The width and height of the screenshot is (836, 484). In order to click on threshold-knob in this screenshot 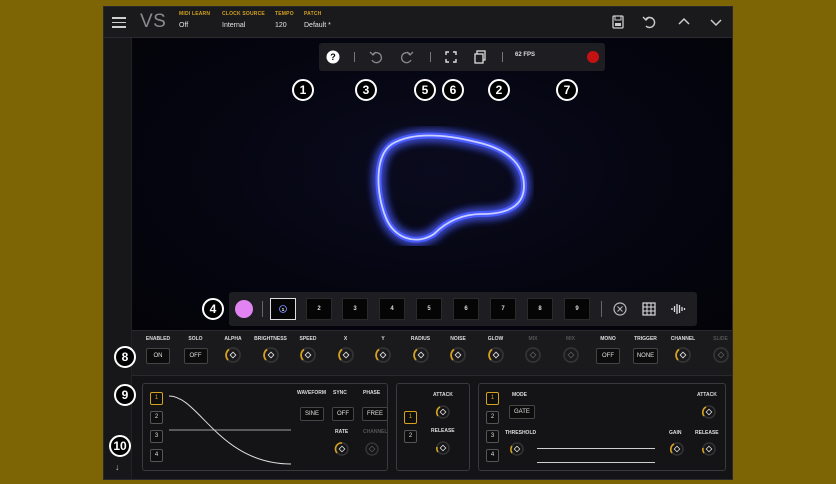, I will do `click(517, 449)`.